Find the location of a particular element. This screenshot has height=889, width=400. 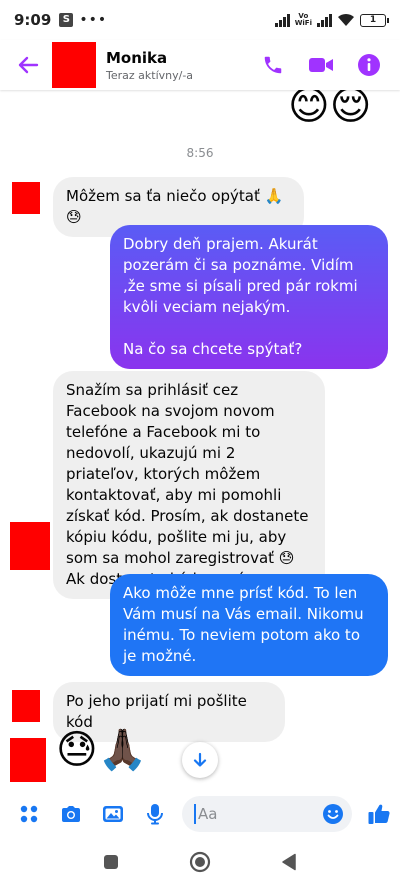

home-circle-icon is located at coordinates (200, 861).